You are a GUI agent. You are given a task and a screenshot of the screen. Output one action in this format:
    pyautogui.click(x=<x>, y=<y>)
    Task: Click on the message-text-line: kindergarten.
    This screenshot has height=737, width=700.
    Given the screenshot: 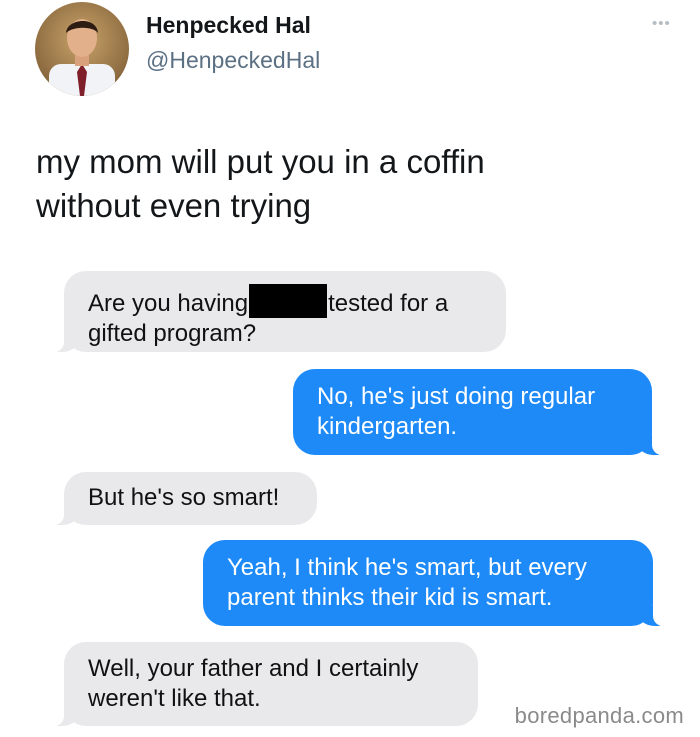 What is the action you would take?
    pyautogui.click(x=387, y=426)
    